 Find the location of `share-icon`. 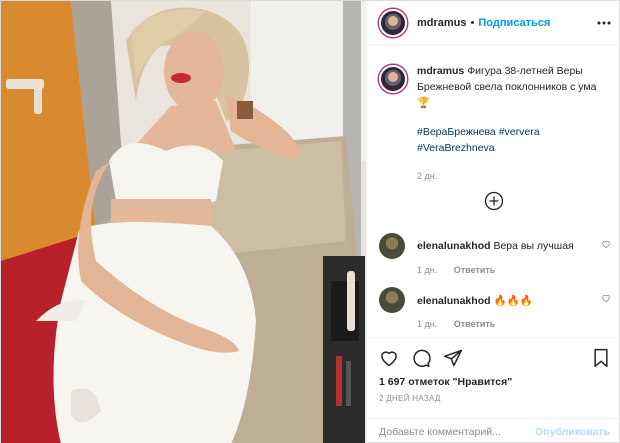

share-icon is located at coordinates (453, 358).